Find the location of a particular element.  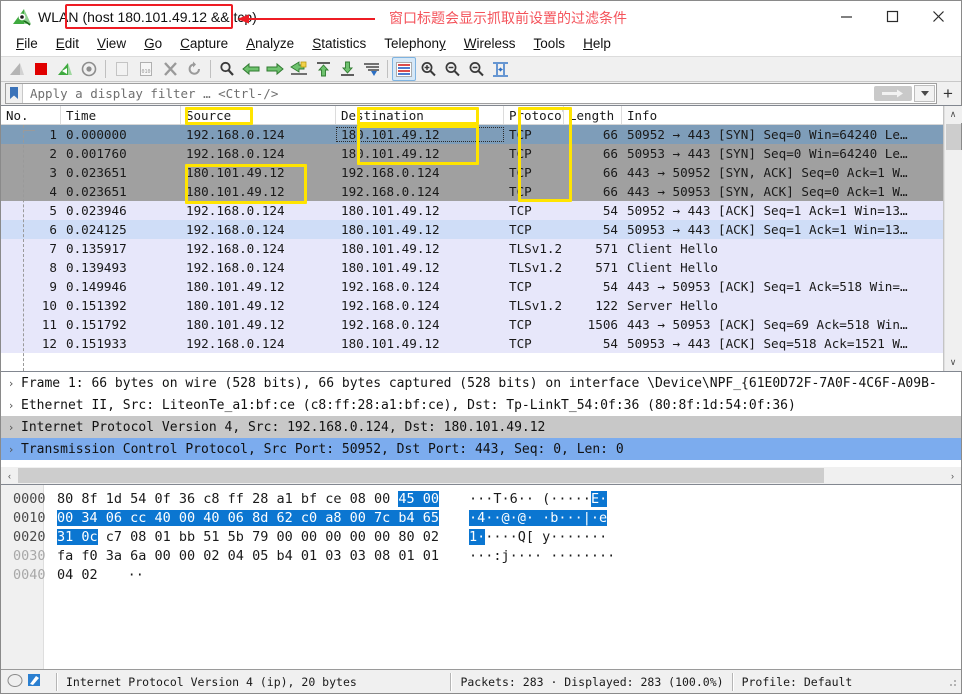

stop-capture-icon is located at coordinates (41, 69).